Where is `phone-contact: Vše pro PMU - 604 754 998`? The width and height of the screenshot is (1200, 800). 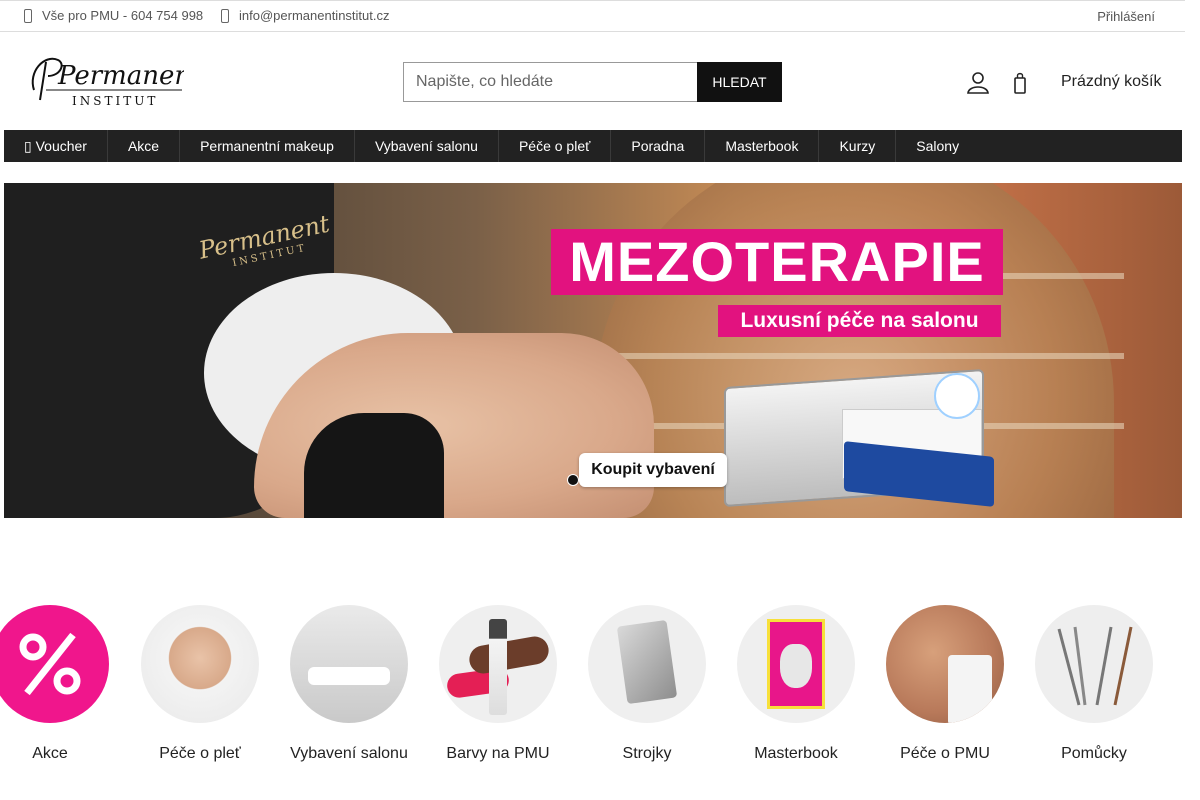
phone-contact: Vše pro PMU - 604 754 998 is located at coordinates (113, 15).